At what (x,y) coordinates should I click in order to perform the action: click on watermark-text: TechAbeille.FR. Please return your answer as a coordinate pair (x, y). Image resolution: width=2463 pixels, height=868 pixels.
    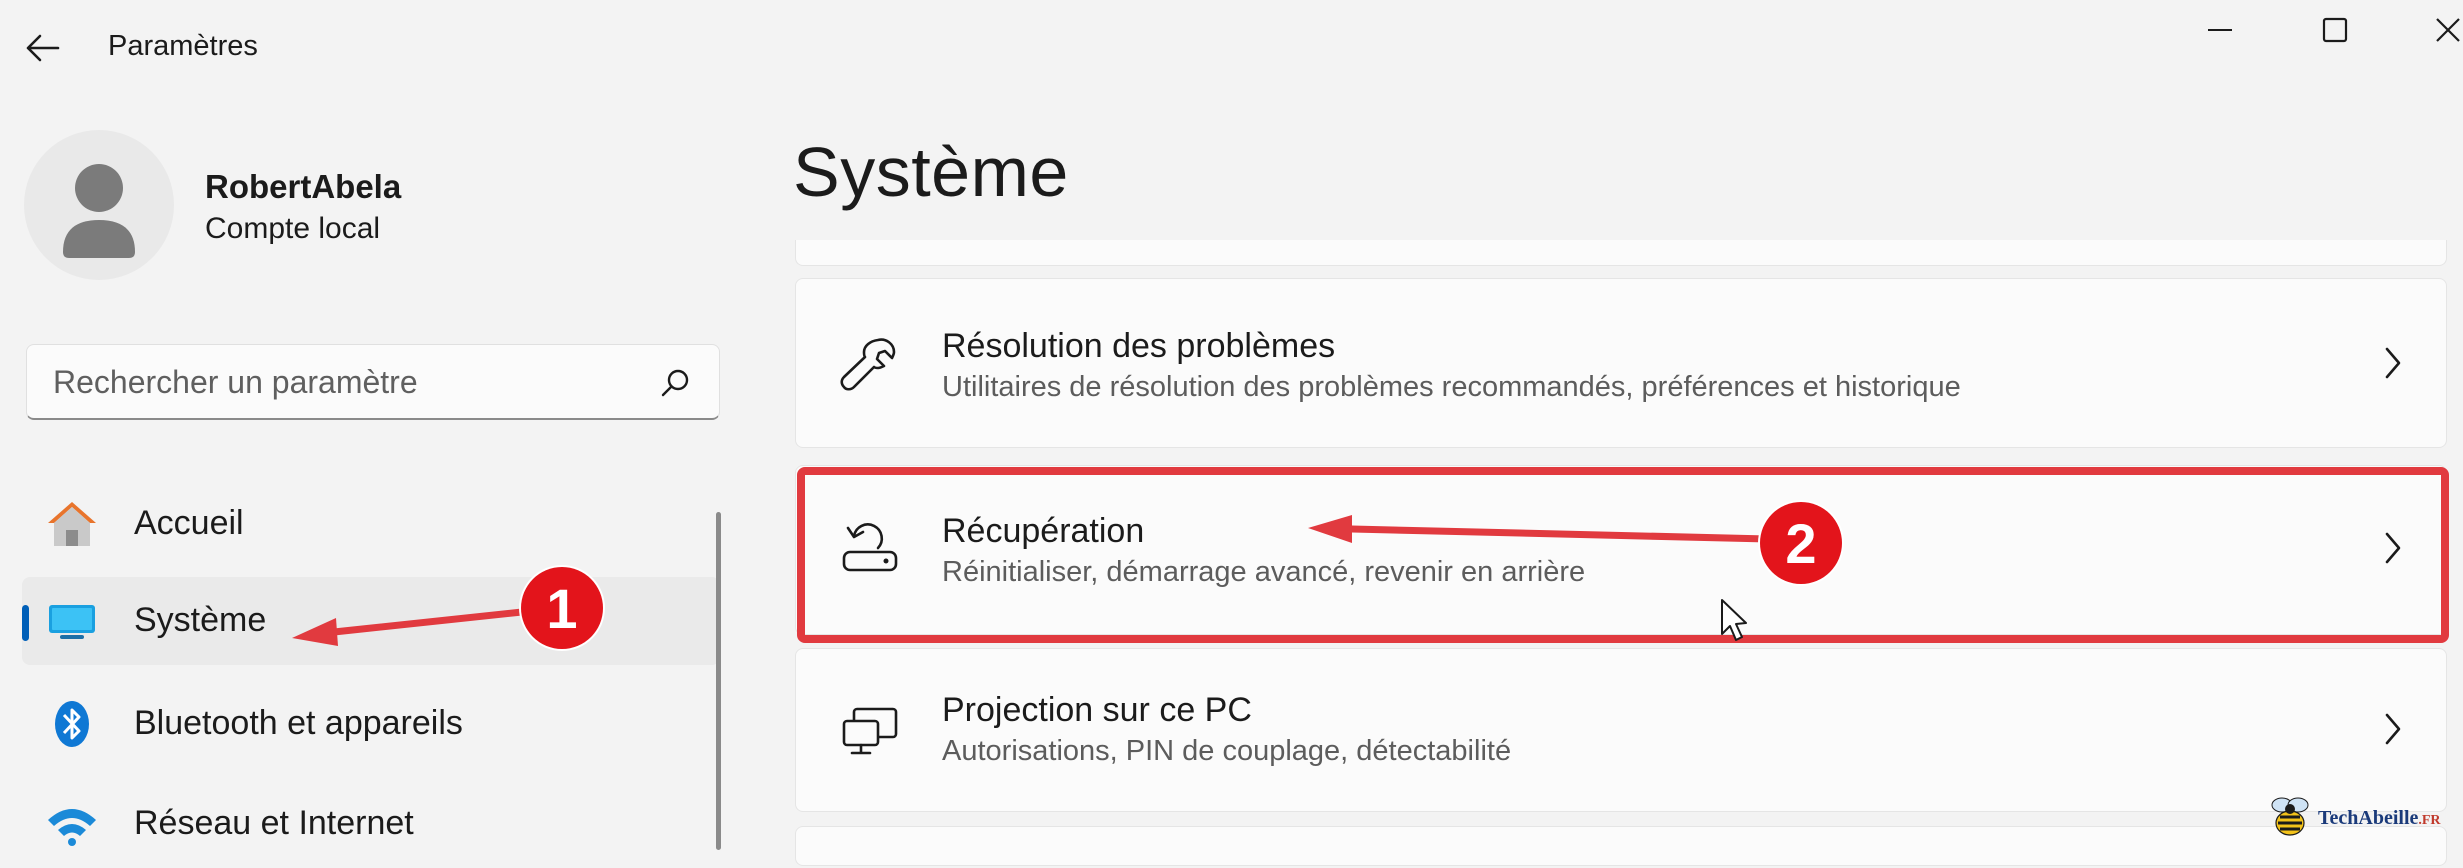
    Looking at the image, I should click on (2379, 818).